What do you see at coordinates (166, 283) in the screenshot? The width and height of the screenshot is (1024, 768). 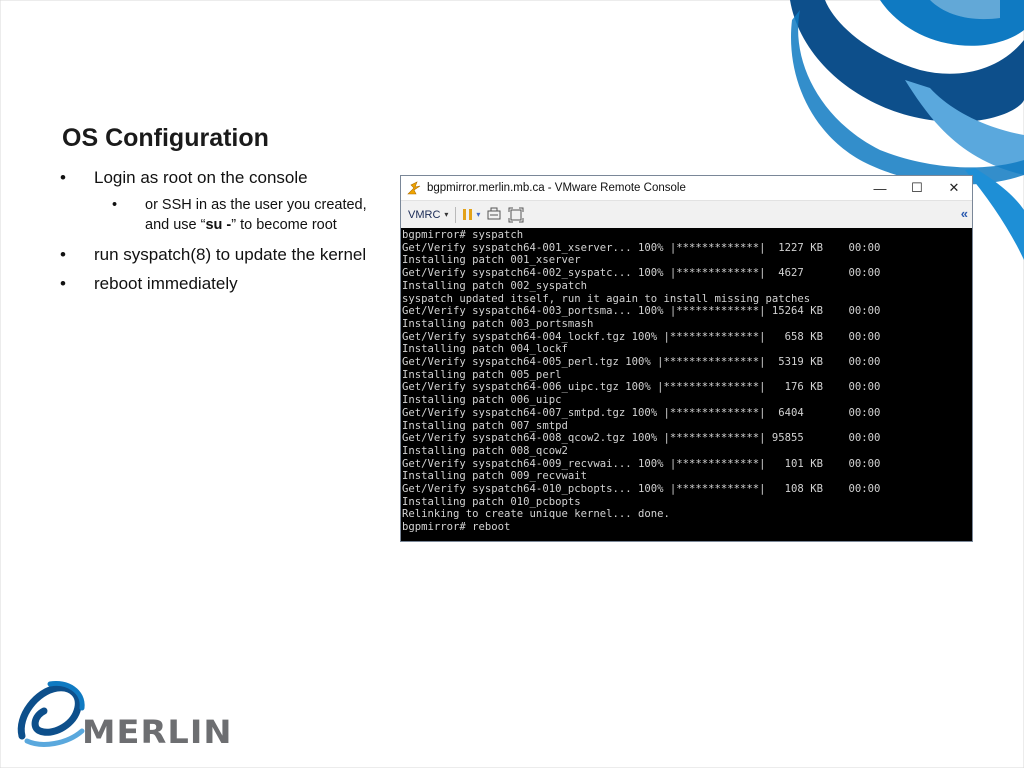 I see `bullet-text: reboot immediately` at bounding box center [166, 283].